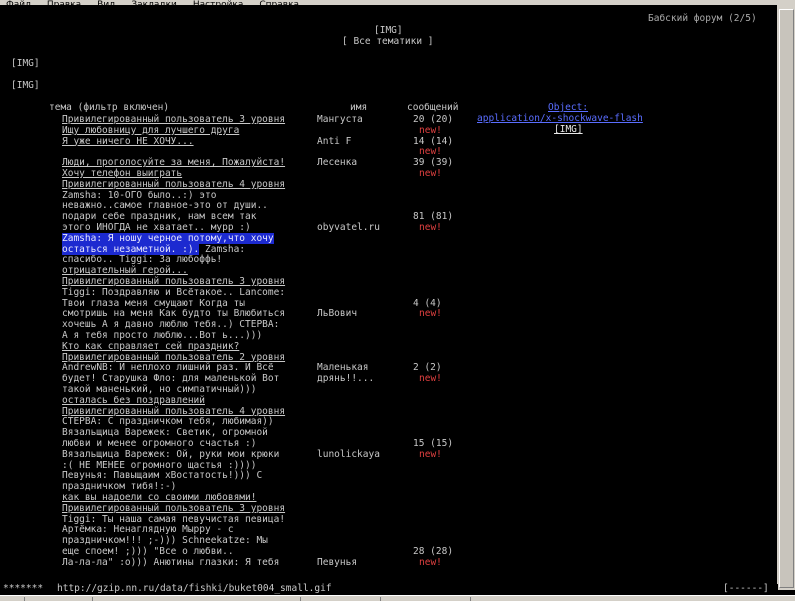 The image size is (795, 601). I want to click on taskbar, so click(397, 598).